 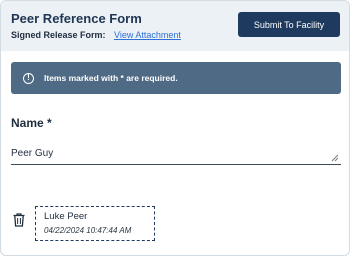 I want to click on required-fields-alert: ! Items marked with * are required., so click(x=176, y=78).